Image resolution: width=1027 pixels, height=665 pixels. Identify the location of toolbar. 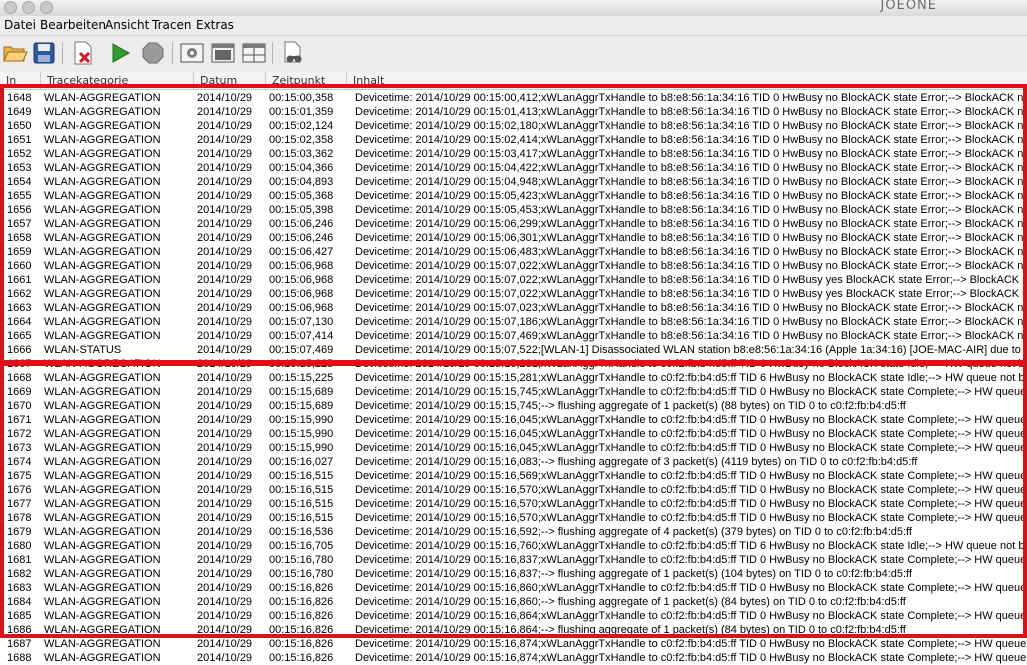
(513, 54).